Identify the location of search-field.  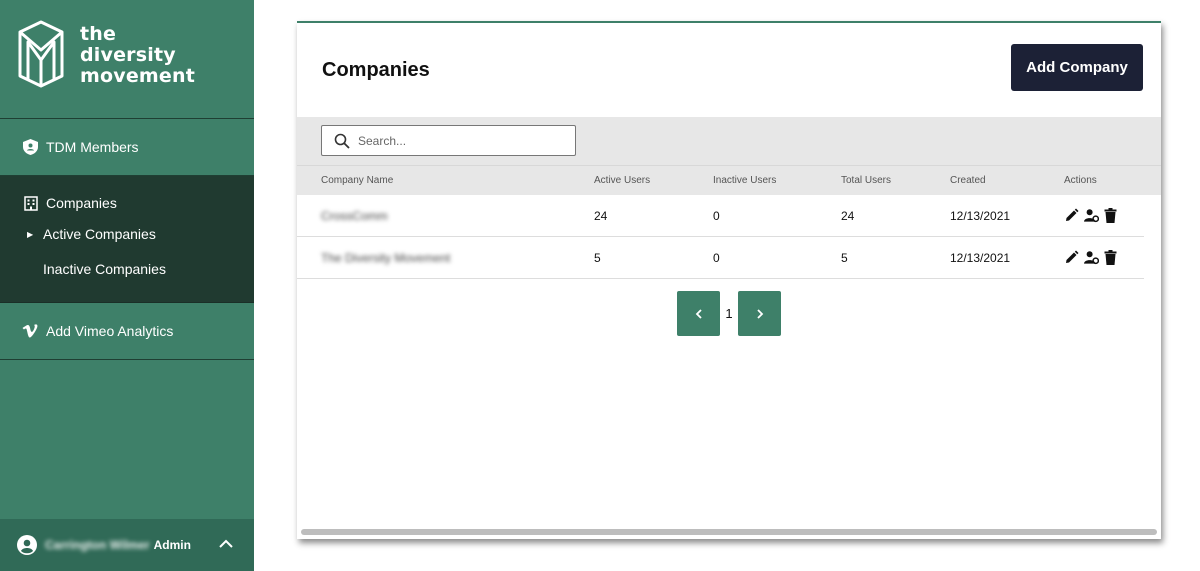
(448, 140).